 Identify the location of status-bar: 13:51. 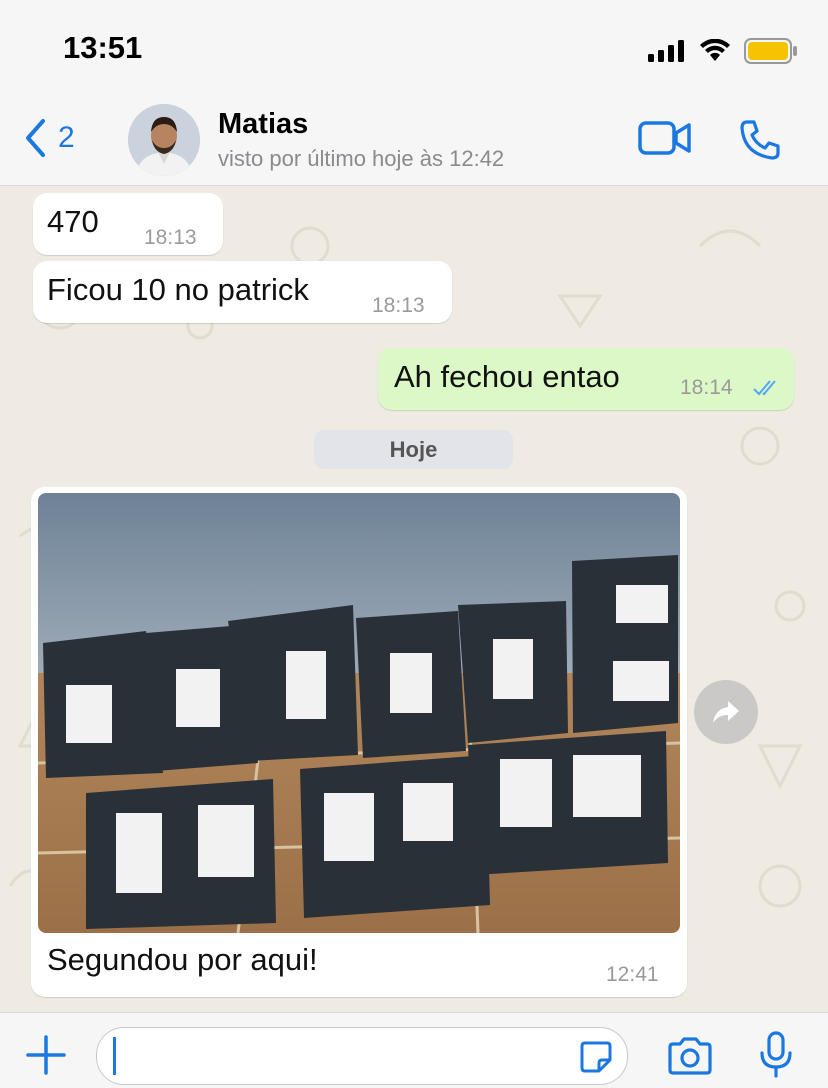
(414, 49).